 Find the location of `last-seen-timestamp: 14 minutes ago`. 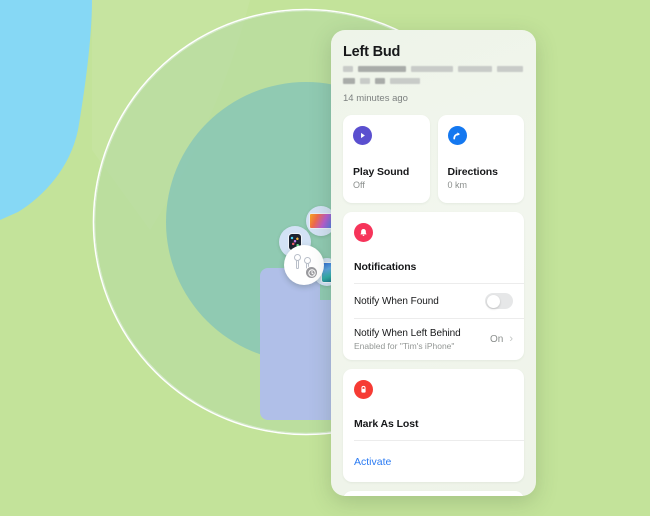

last-seen-timestamp: 14 minutes ago is located at coordinates (375, 98).